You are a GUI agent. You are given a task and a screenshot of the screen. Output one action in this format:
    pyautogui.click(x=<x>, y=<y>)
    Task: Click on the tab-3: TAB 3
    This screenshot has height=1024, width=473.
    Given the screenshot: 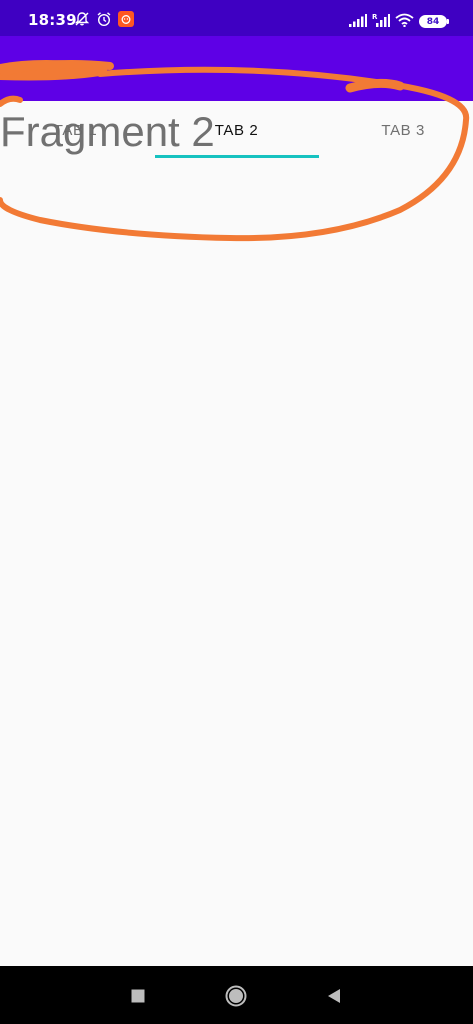 What is the action you would take?
    pyautogui.click(x=394, y=130)
    